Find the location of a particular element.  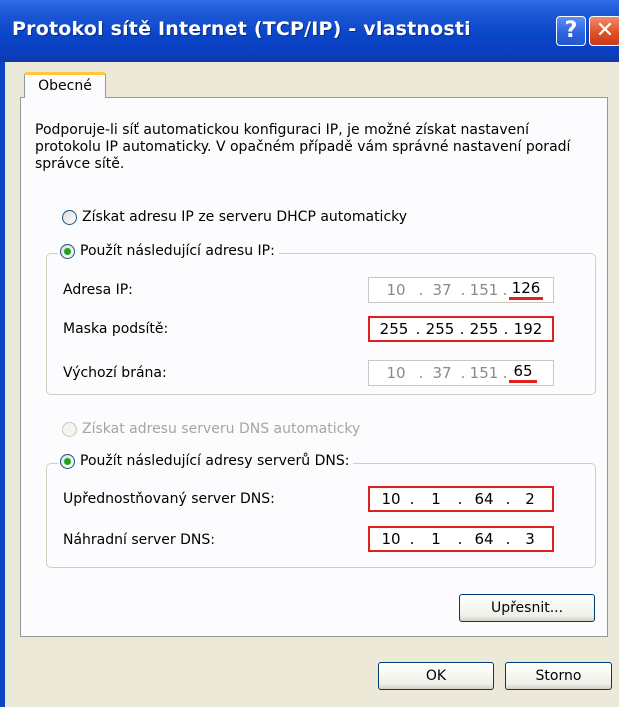

subnet-mask-label: Maska podsítě: is located at coordinates (116, 329).